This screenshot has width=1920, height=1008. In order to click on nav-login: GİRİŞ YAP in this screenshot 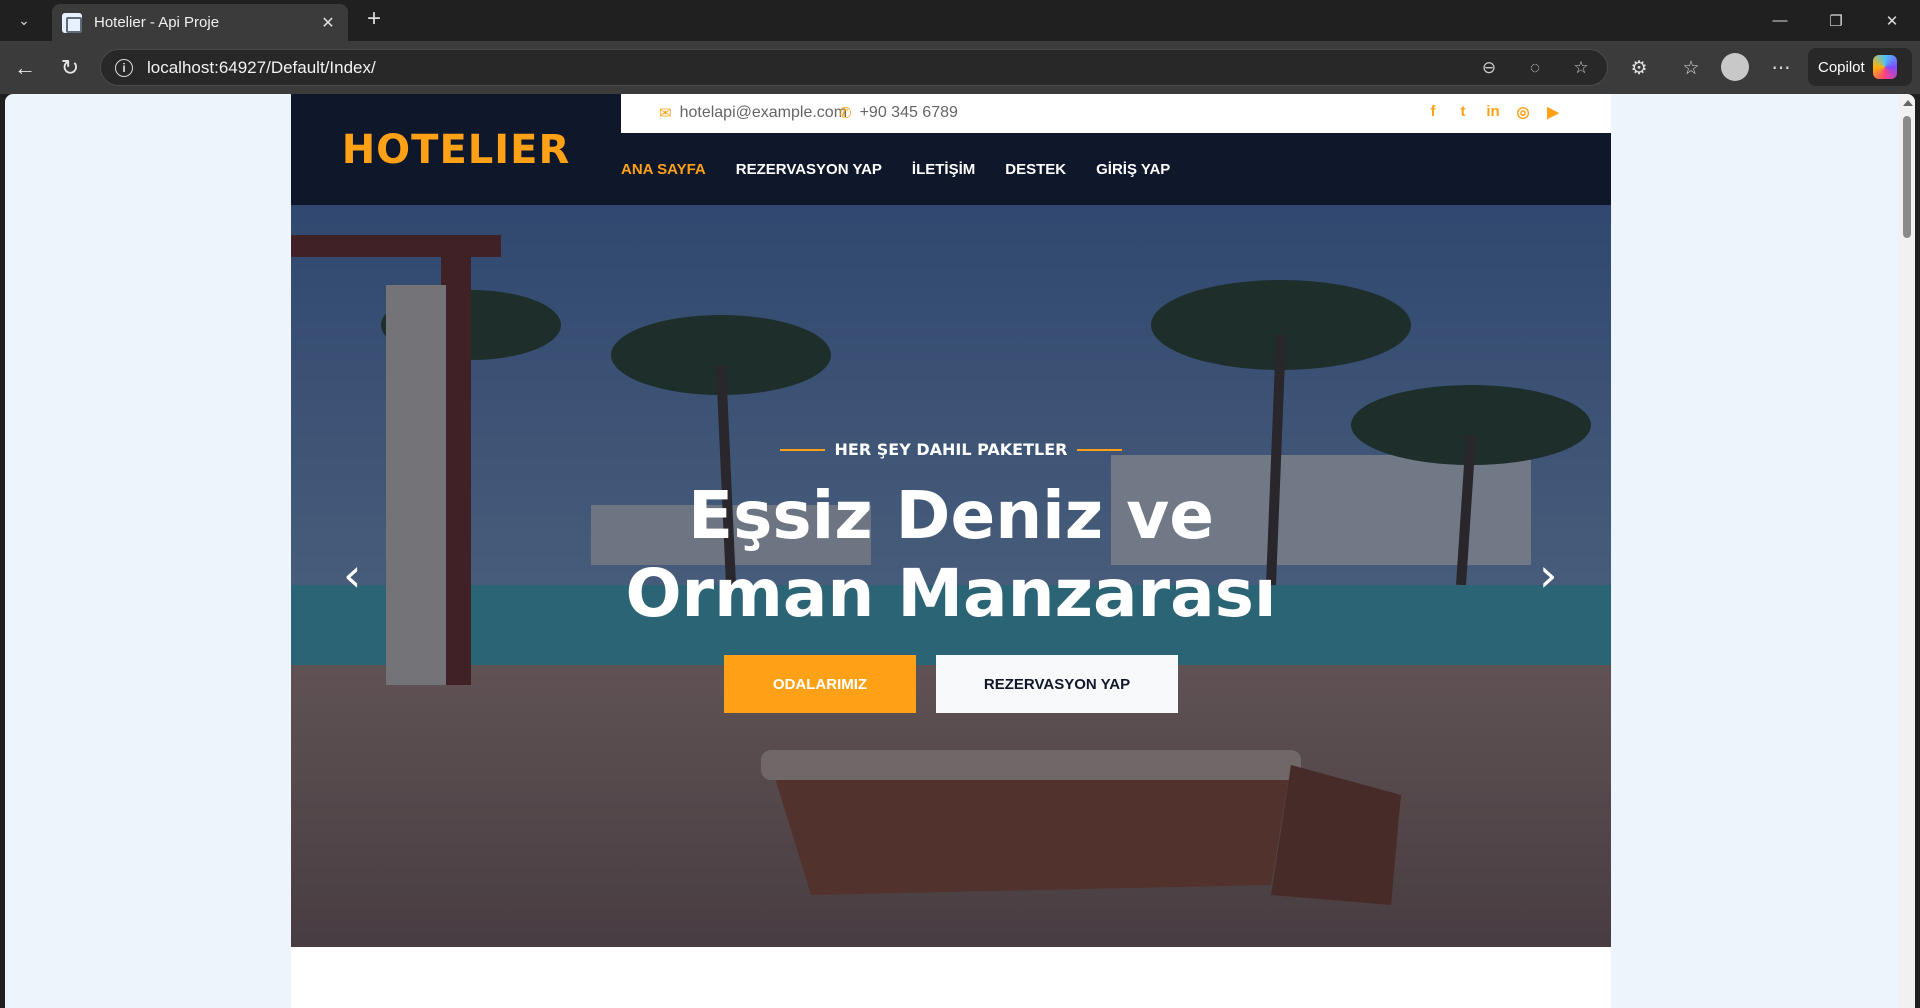, I will do `click(1133, 169)`.